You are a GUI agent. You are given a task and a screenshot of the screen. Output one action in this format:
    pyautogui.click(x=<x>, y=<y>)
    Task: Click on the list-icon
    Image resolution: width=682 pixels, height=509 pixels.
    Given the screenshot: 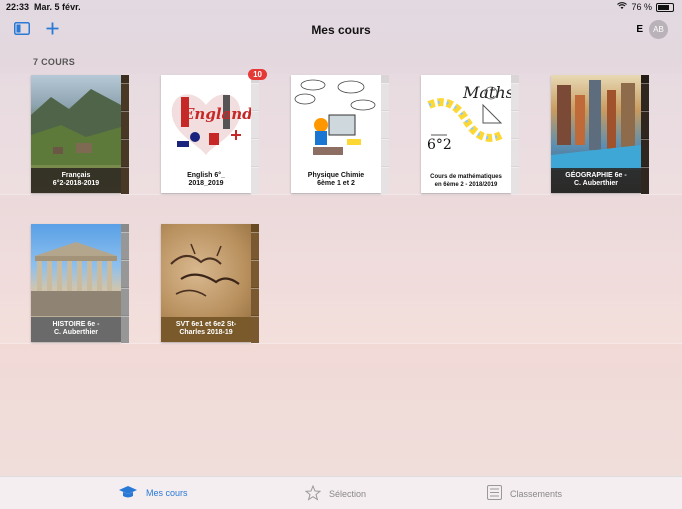 What is the action you would take?
    pyautogui.click(x=494, y=493)
    